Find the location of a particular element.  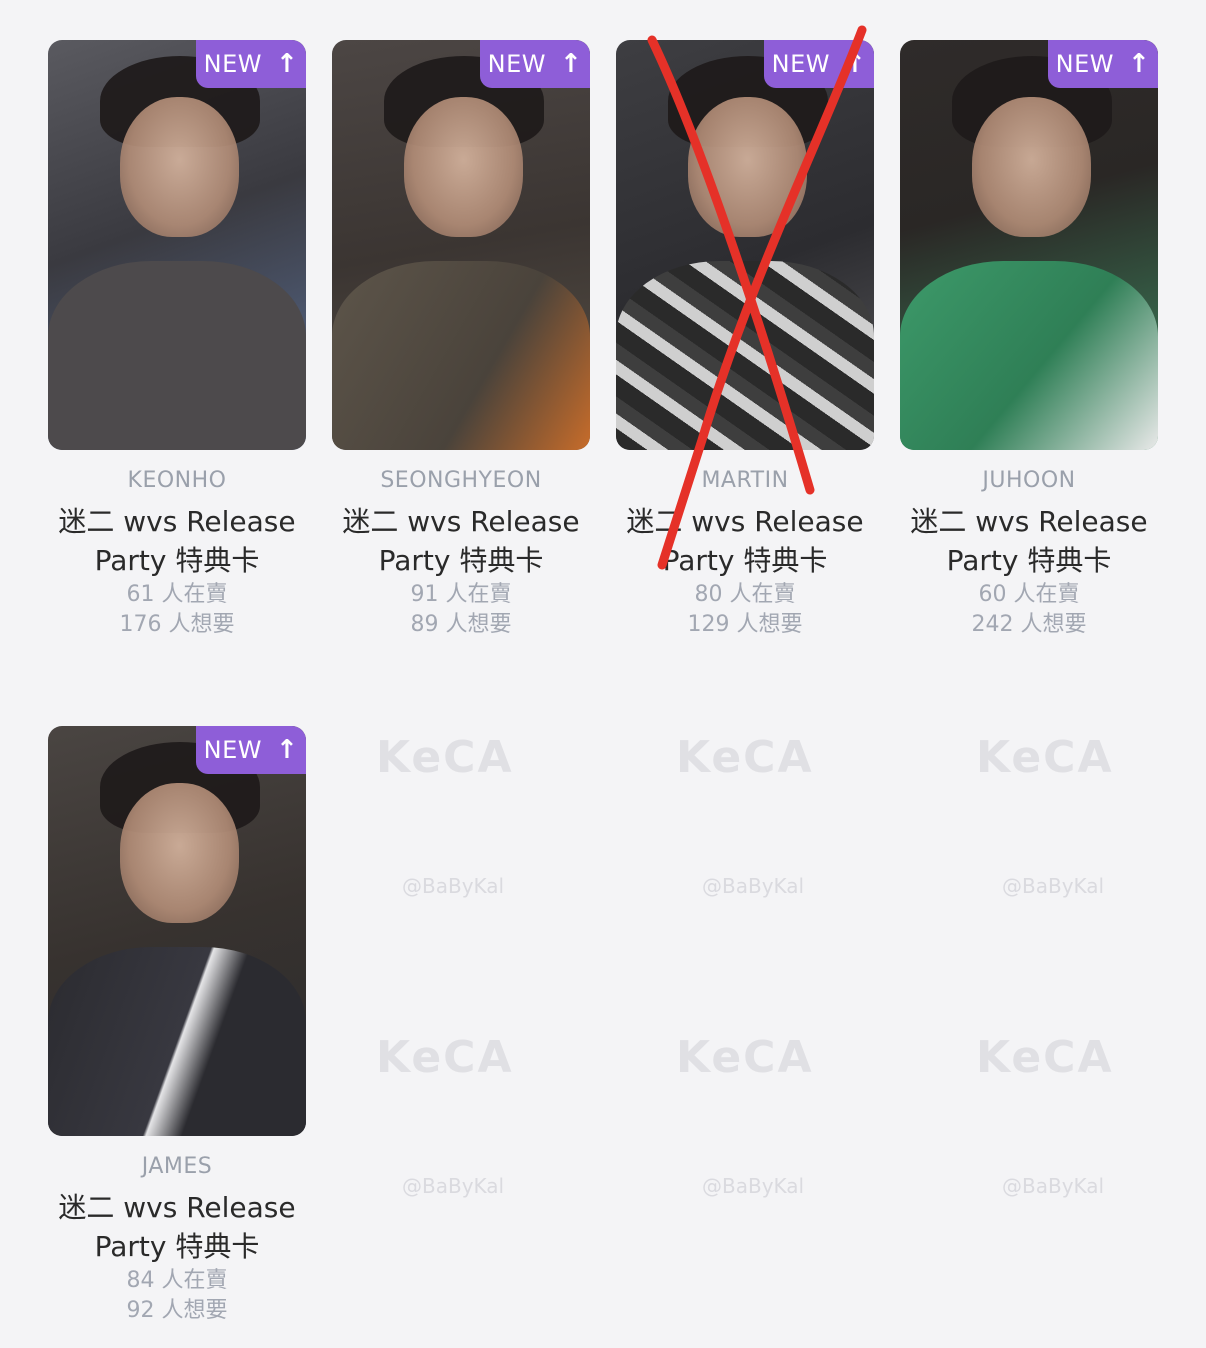

member-name: SEONGHYEON is located at coordinates (461, 480).